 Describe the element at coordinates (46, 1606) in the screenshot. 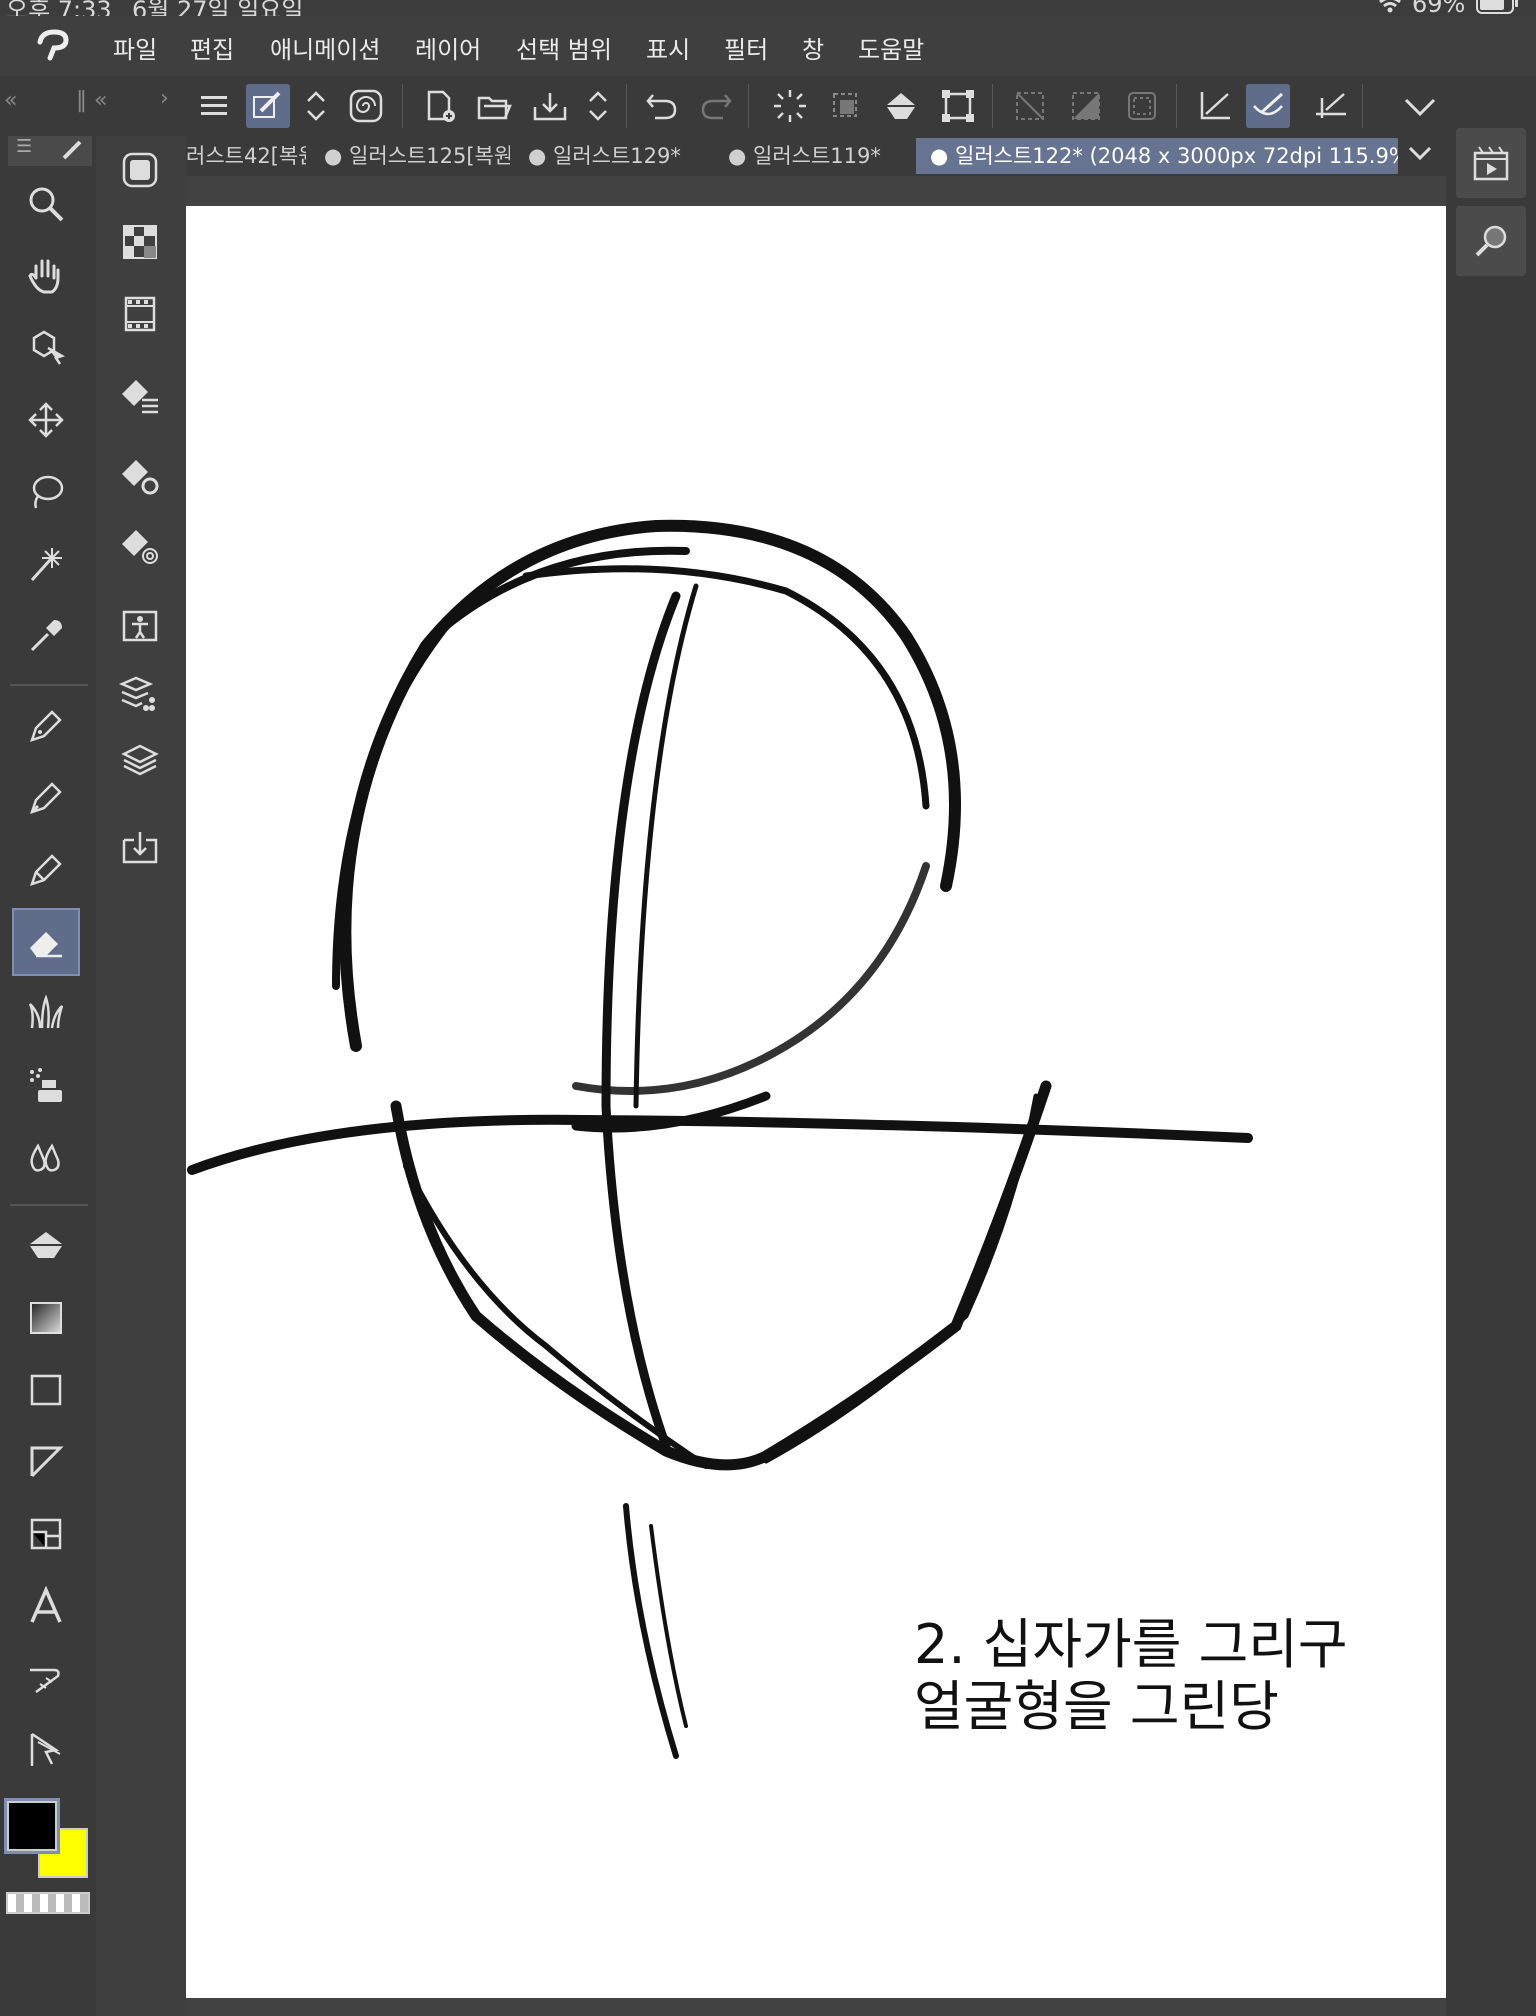

I see `text-icon` at that location.